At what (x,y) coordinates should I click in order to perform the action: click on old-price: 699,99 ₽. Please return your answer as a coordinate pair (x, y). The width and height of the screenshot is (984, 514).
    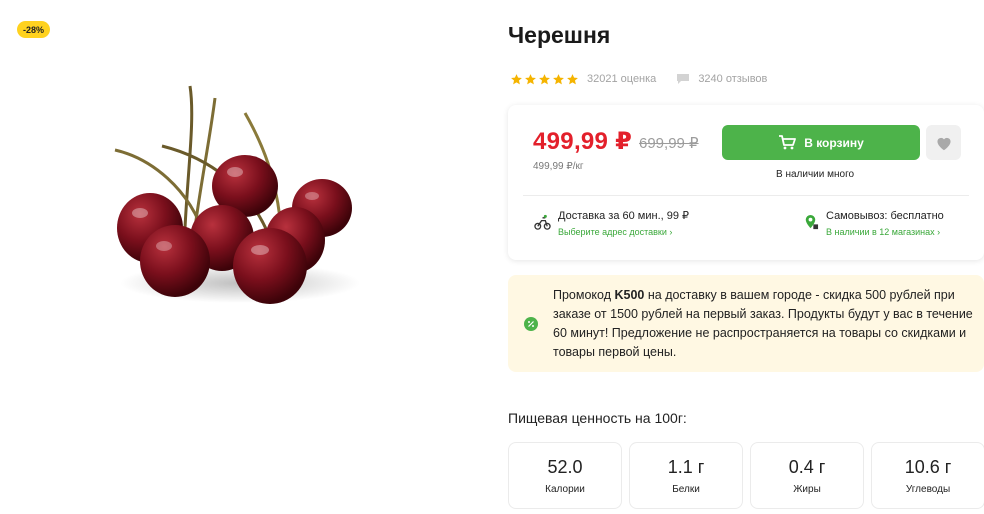
    Looking at the image, I should click on (669, 143).